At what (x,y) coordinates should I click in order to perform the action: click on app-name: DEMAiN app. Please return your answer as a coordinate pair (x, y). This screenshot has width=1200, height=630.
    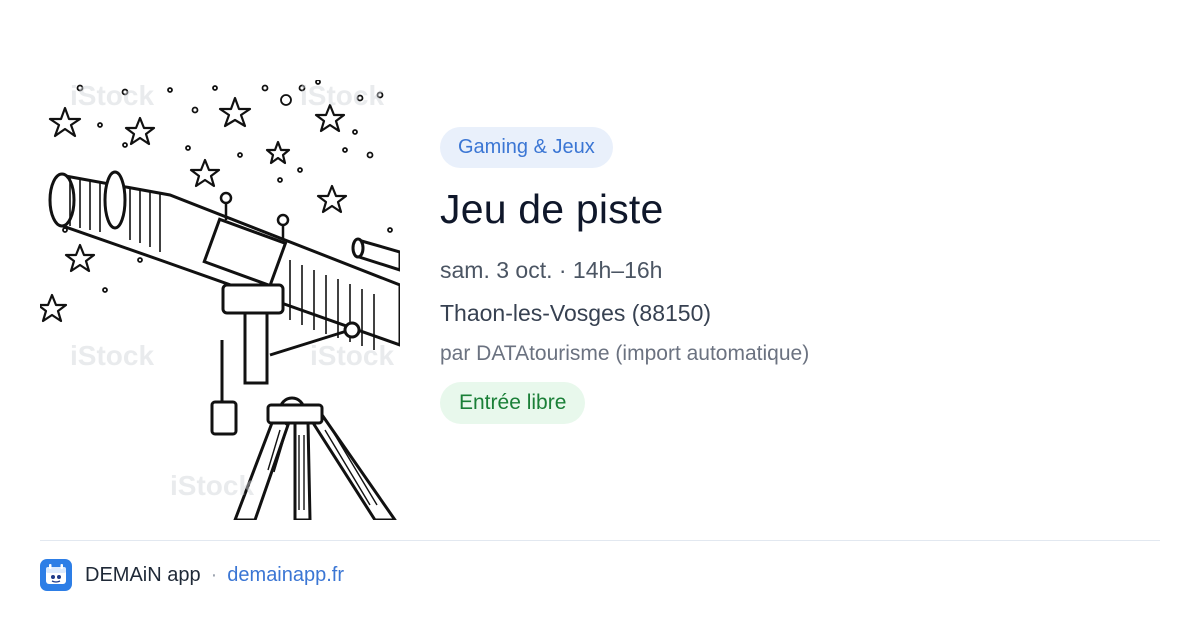
    Looking at the image, I should click on (143, 574).